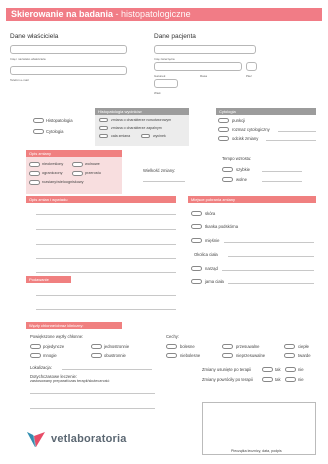 This screenshot has height=464, width=328. What do you see at coordinates (243, 169) in the screenshot?
I see `growth-fast-label: szybkie` at bounding box center [243, 169].